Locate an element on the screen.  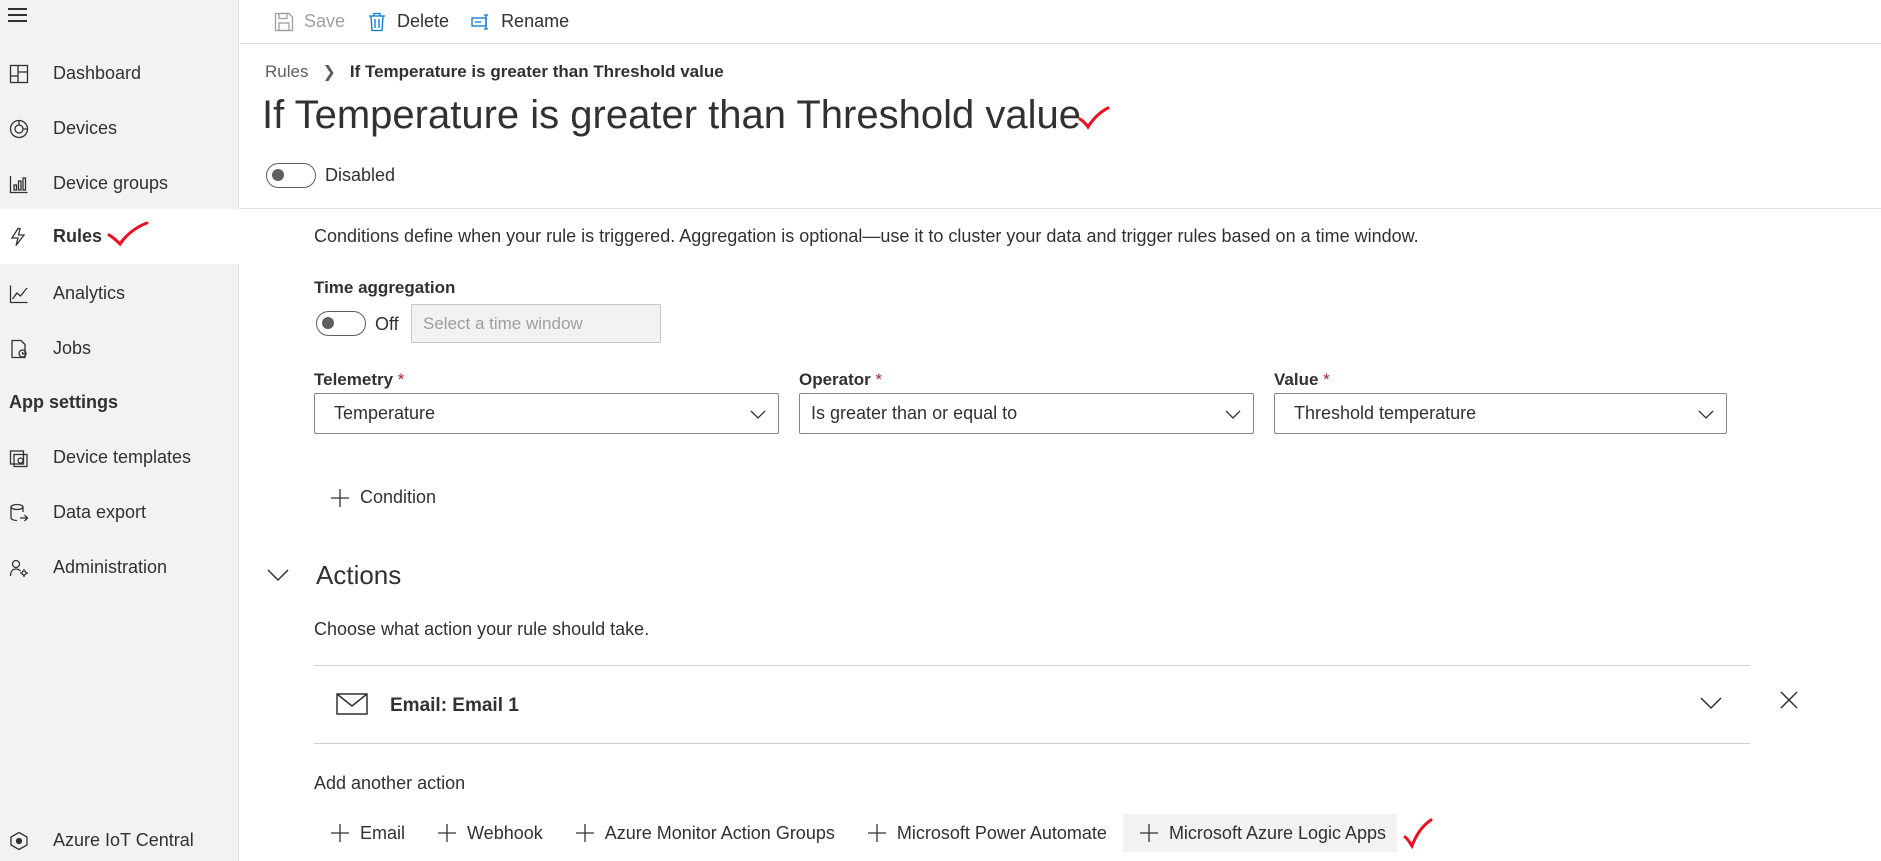
telemetry-dropdown: Temperature is located at coordinates (546, 413).